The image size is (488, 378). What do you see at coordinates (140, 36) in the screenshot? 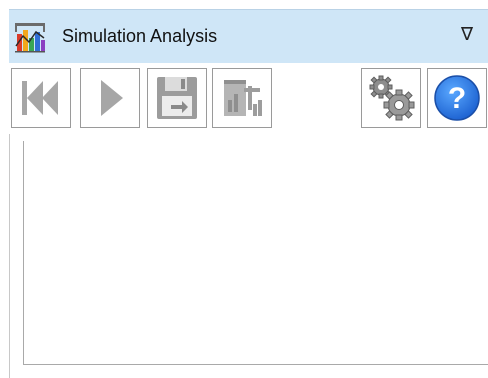
I see `window-title: Simulation Analysis` at bounding box center [140, 36].